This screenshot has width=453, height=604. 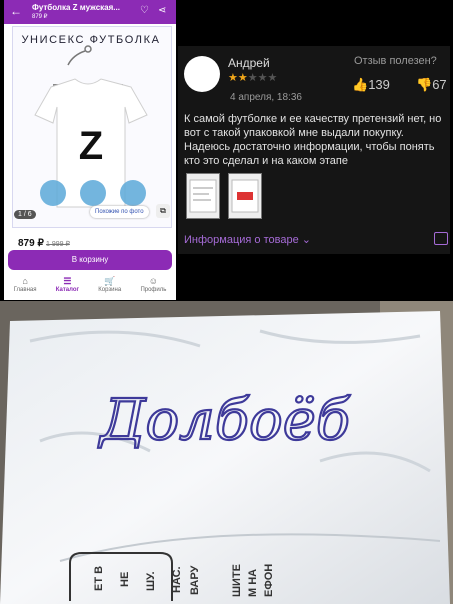 What do you see at coordinates (253, 583) in the screenshot?
I see `package-text: М НА` at bounding box center [253, 583].